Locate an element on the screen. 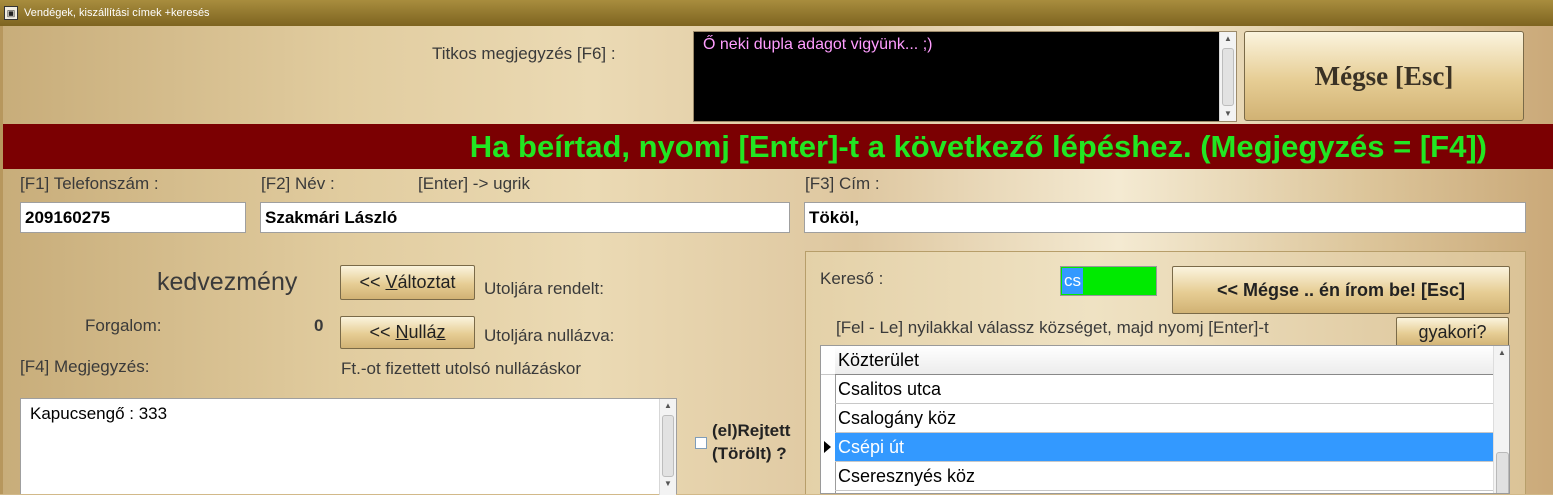 This screenshot has width=1553, height=495. reset-button-hotkey: N is located at coordinates (402, 332).